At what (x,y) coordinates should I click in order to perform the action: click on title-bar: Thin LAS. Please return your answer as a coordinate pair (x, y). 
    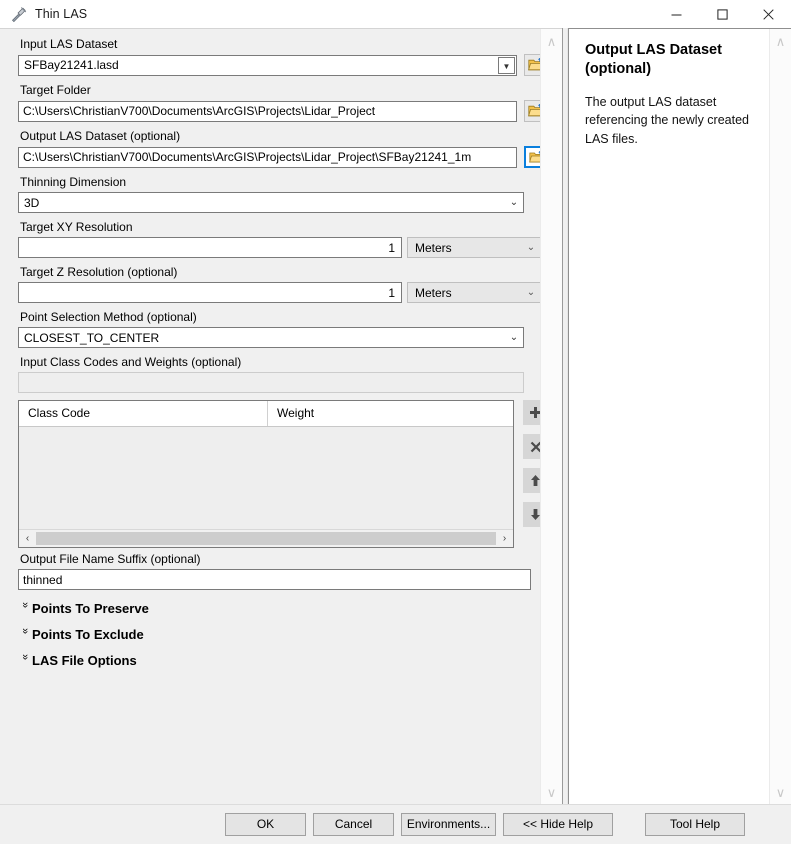
    Looking at the image, I should click on (395, 14).